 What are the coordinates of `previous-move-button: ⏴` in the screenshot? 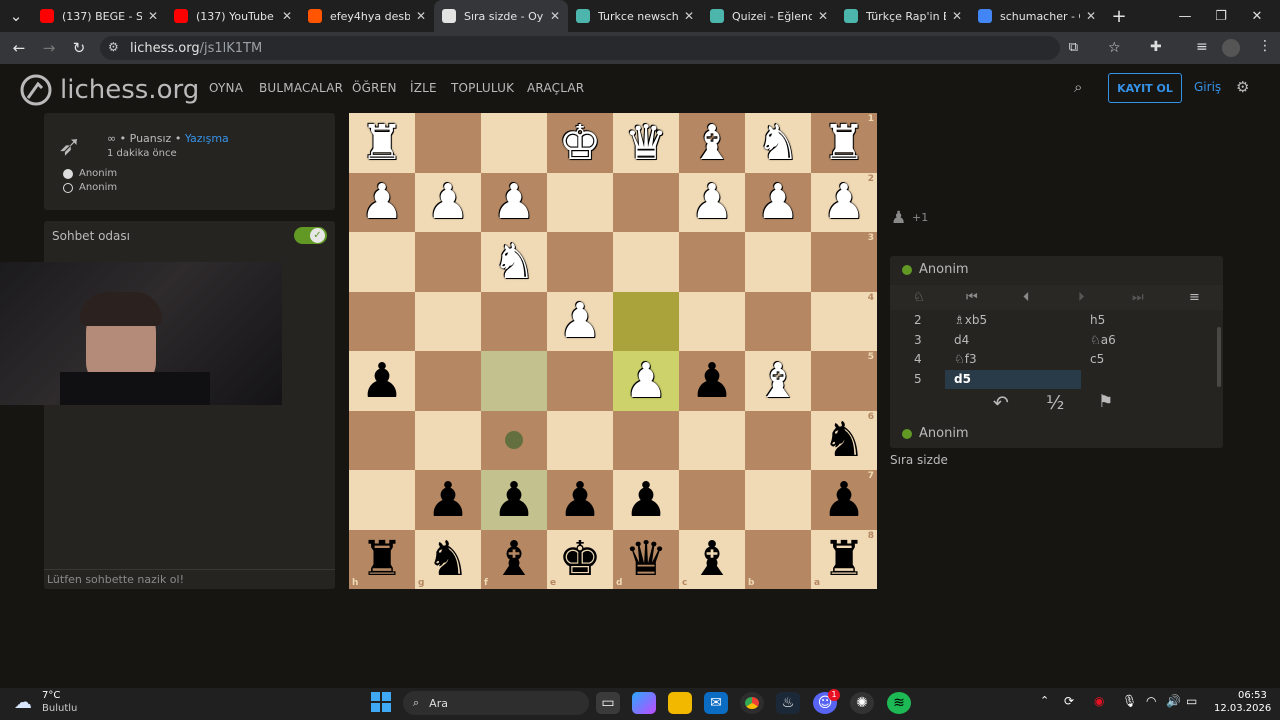 It's located at (1026, 297).